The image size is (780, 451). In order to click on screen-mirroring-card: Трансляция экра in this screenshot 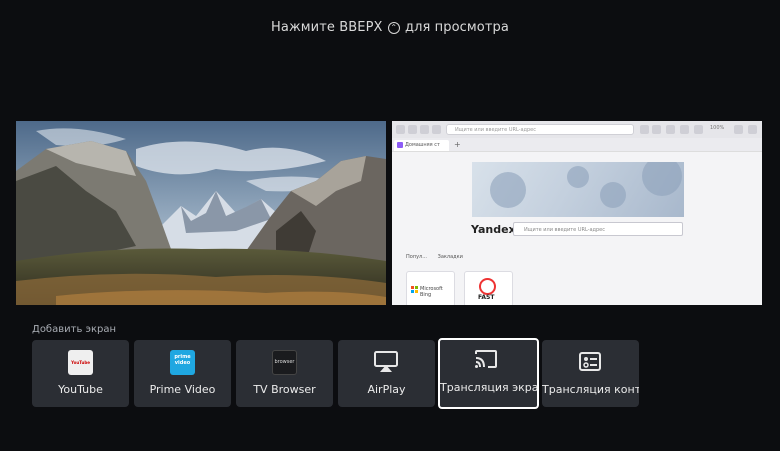, I will do `click(488, 373)`.